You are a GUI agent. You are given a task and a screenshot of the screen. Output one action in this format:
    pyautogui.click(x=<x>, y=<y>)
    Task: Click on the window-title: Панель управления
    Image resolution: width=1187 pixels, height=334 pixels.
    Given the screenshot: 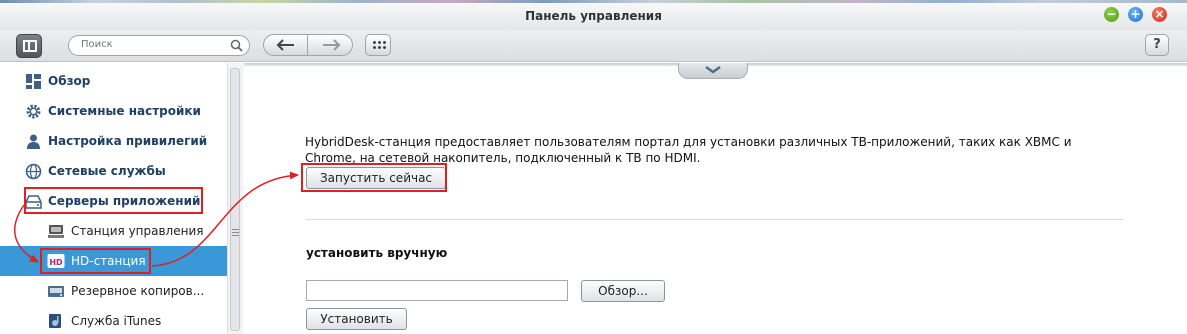 What is the action you would take?
    pyautogui.click(x=593, y=16)
    